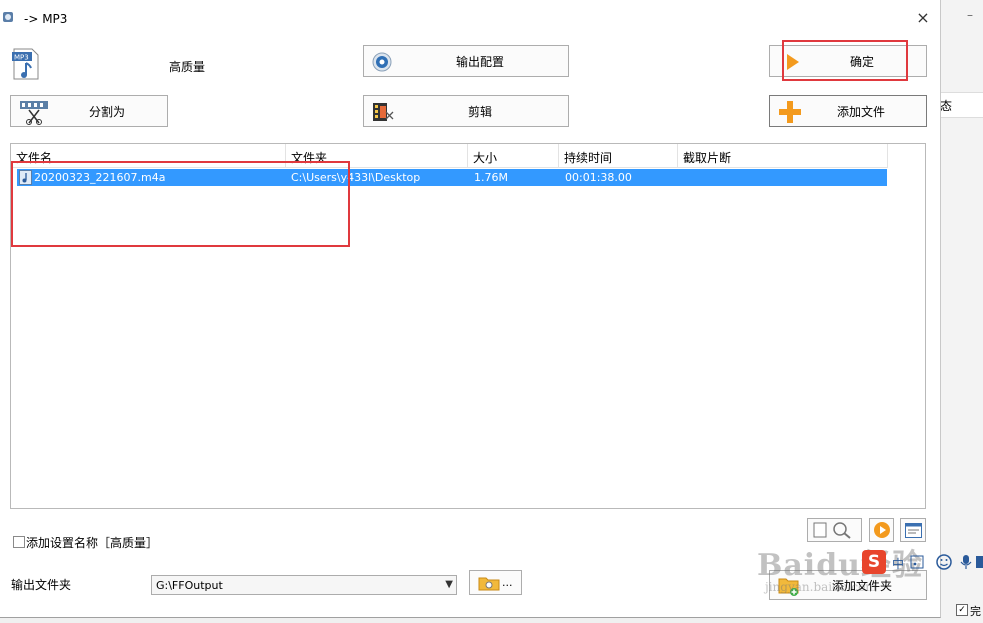  What do you see at coordinates (383, 112) in the screenshot?
I see `clip-film-icon` at bounding box center [383, 112].